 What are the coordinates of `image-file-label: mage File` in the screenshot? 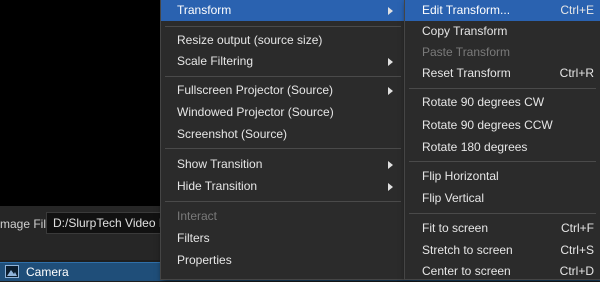 It's located at (26, 224).